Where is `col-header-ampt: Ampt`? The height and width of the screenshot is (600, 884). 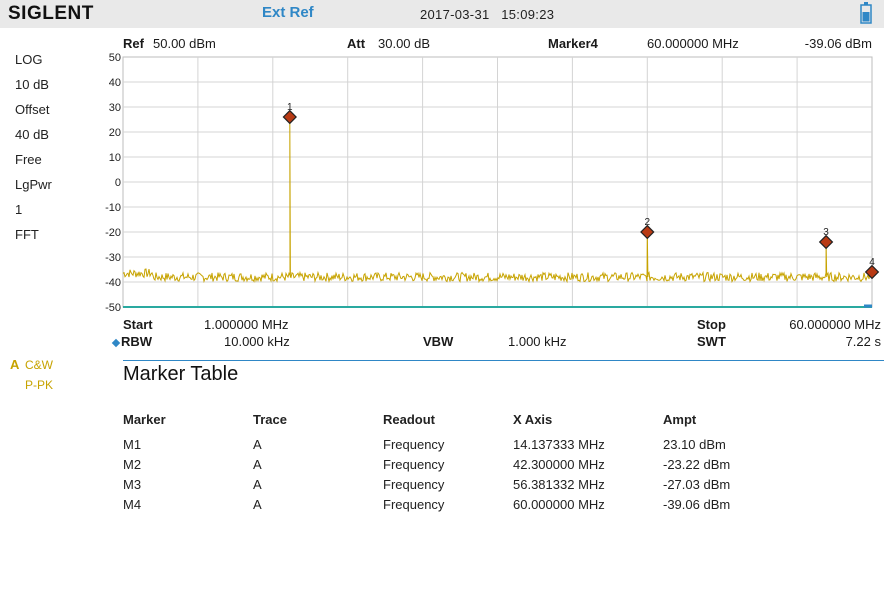
col-header-ampt: Ampt is located at coordinates (680, 419).